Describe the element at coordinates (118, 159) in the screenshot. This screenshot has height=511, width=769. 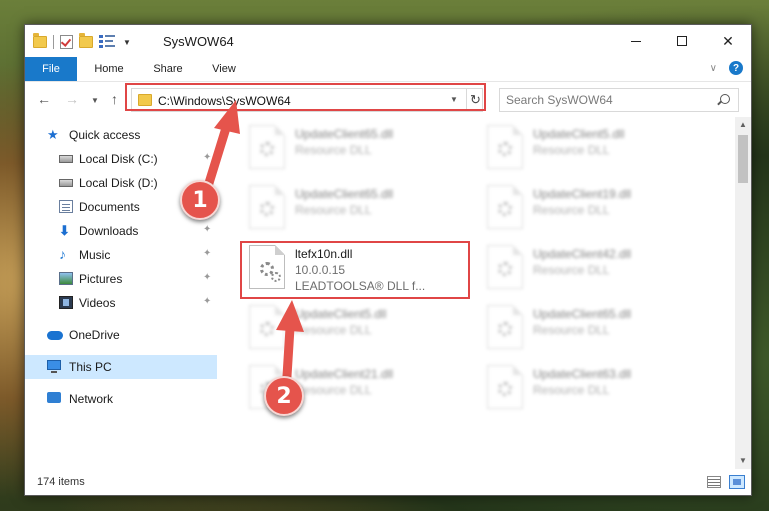
I see `sidebar-item-label: Local Disk (C:)` at that location.